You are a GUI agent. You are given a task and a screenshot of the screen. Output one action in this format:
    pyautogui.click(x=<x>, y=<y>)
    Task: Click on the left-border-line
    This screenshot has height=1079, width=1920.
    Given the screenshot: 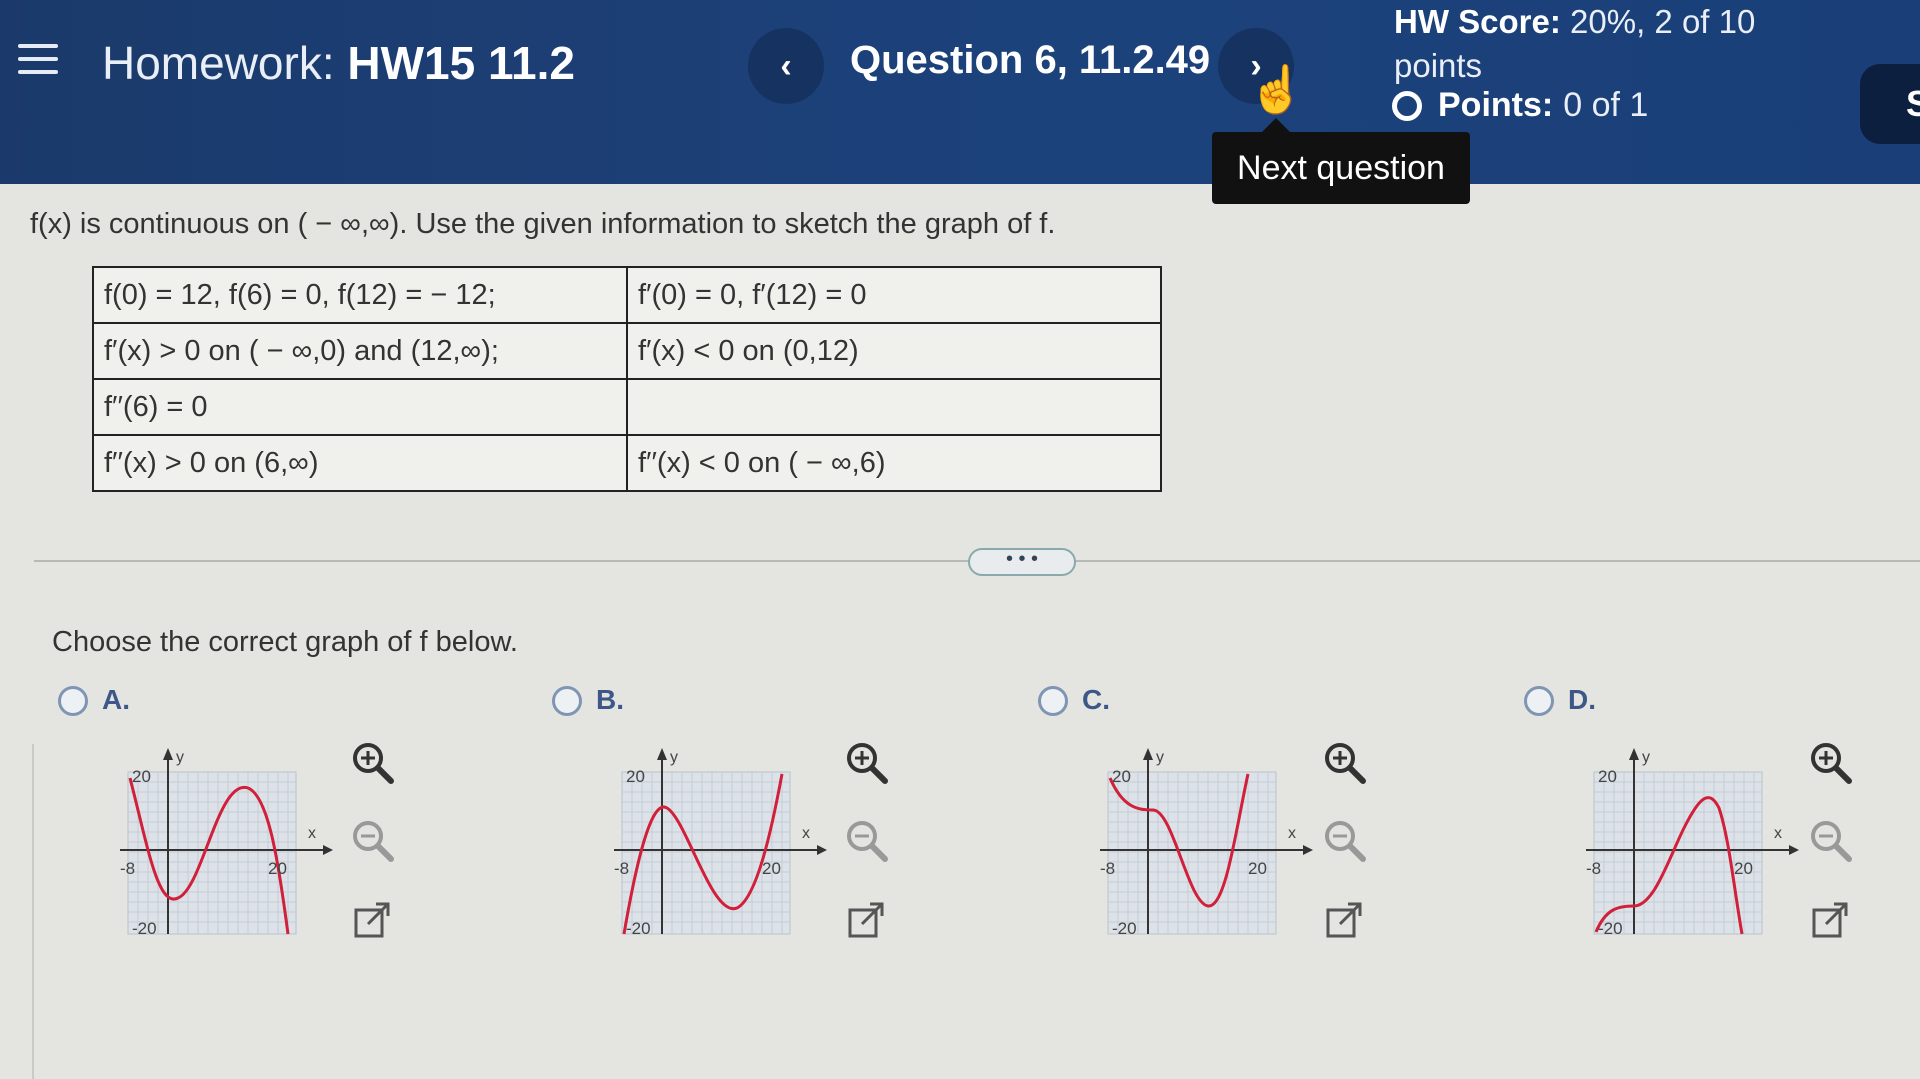 What is the action you would take?
    pyautogui.click(x=33, y=911)
    